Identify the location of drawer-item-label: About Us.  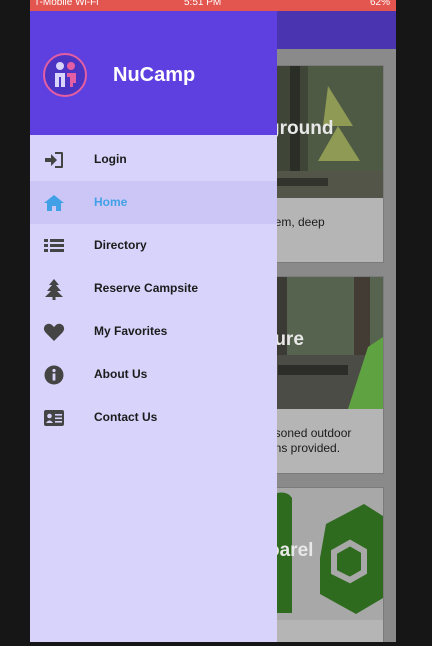
(121, 374).